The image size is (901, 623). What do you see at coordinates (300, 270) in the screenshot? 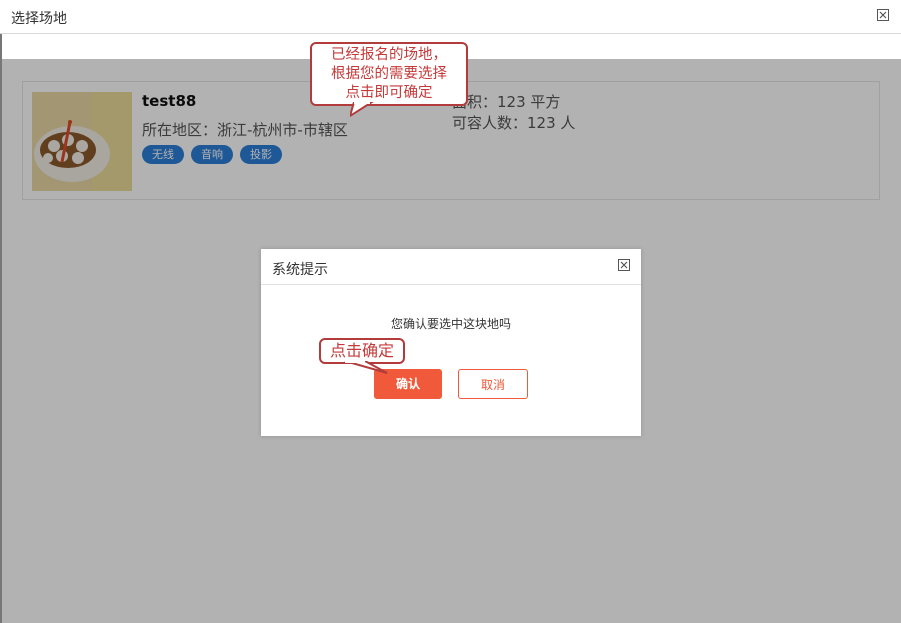
I see `dialog-title: 系统提示` at bounding box center [300, 270].